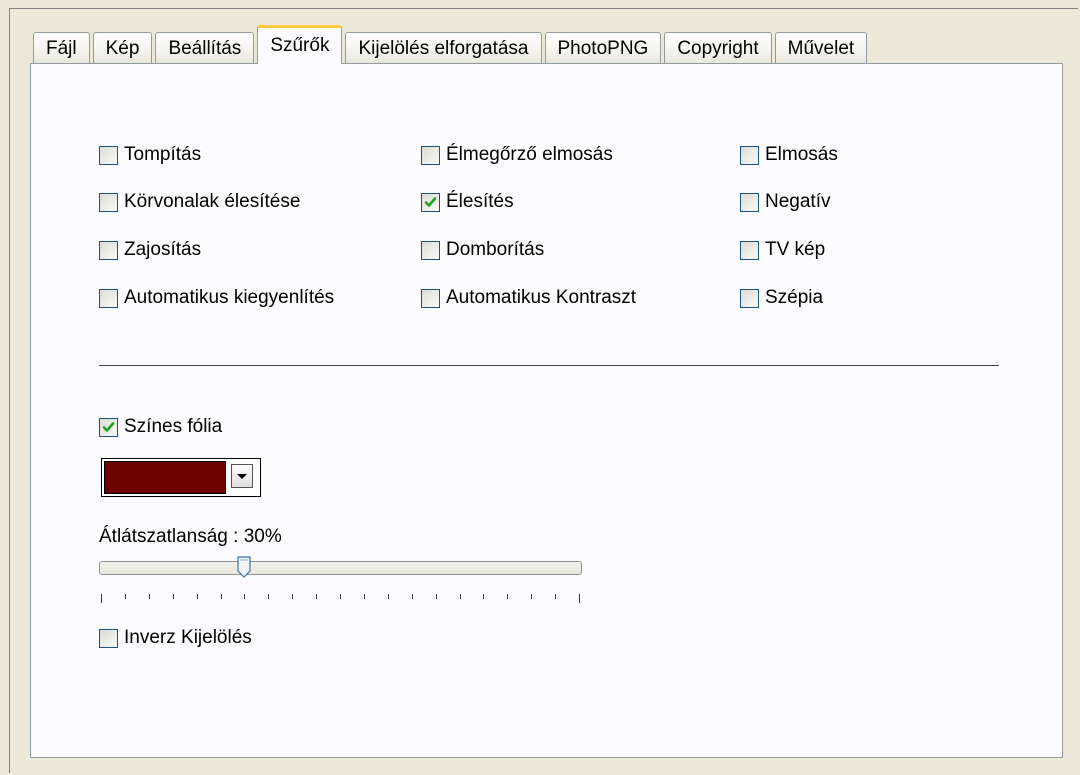 This screenshot has width=1080, height=775. Describe the element at coordinates (549, 365) in the screenshot. I see `section-divider` at that location.